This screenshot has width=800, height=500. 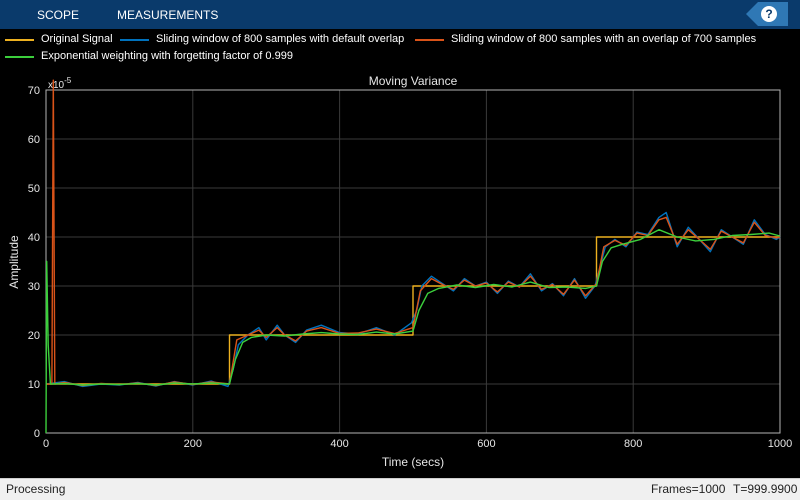 I want to click on x-tick-label: 400, so click(x=339, y=444).